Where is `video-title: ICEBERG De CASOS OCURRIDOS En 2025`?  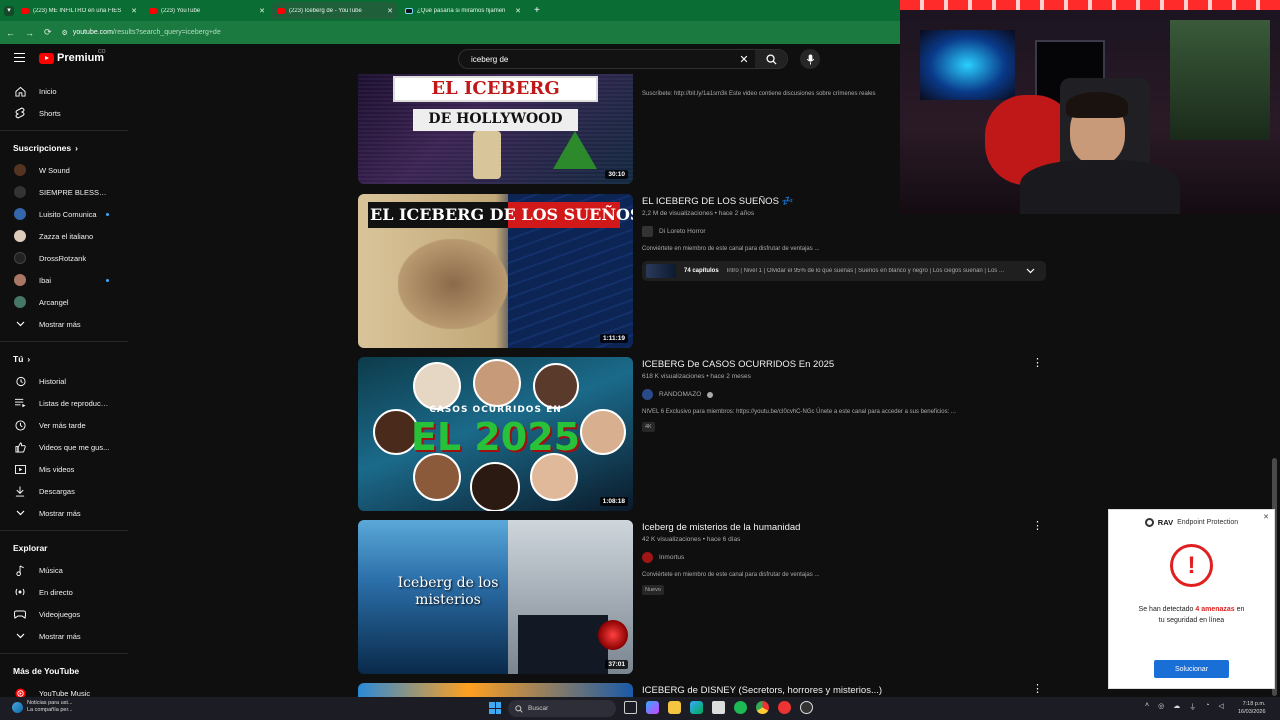 video-title: ICEBERG De CASOS OCURRIDOS En 2025 is located at coordinates (852, 364).